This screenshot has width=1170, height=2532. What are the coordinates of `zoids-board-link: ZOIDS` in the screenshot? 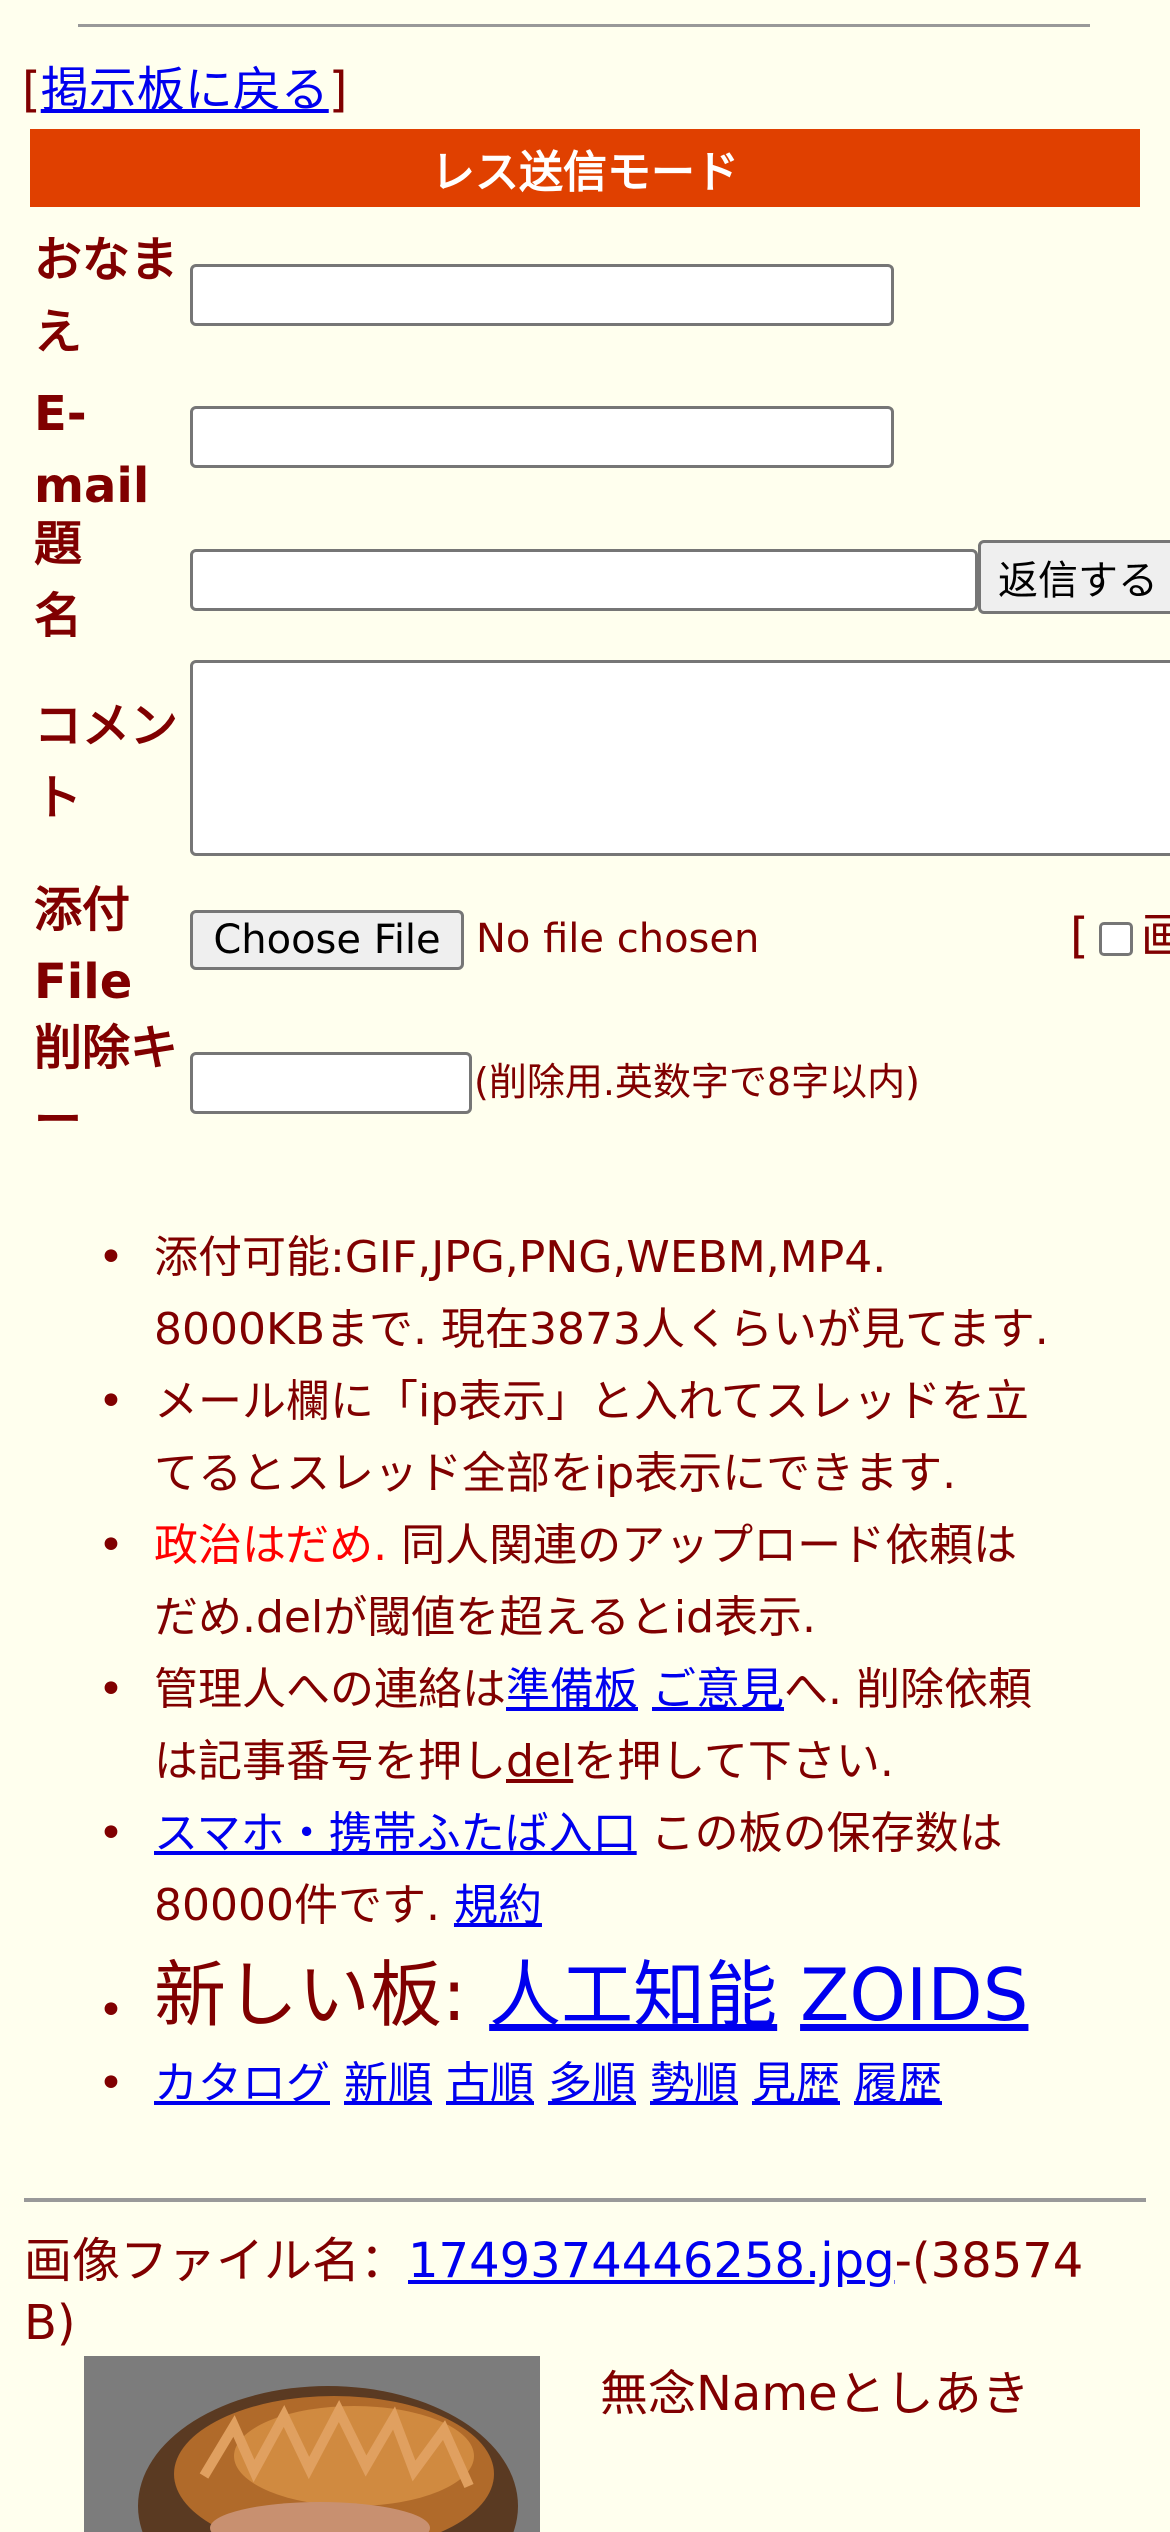 It's located at (914, 1995).